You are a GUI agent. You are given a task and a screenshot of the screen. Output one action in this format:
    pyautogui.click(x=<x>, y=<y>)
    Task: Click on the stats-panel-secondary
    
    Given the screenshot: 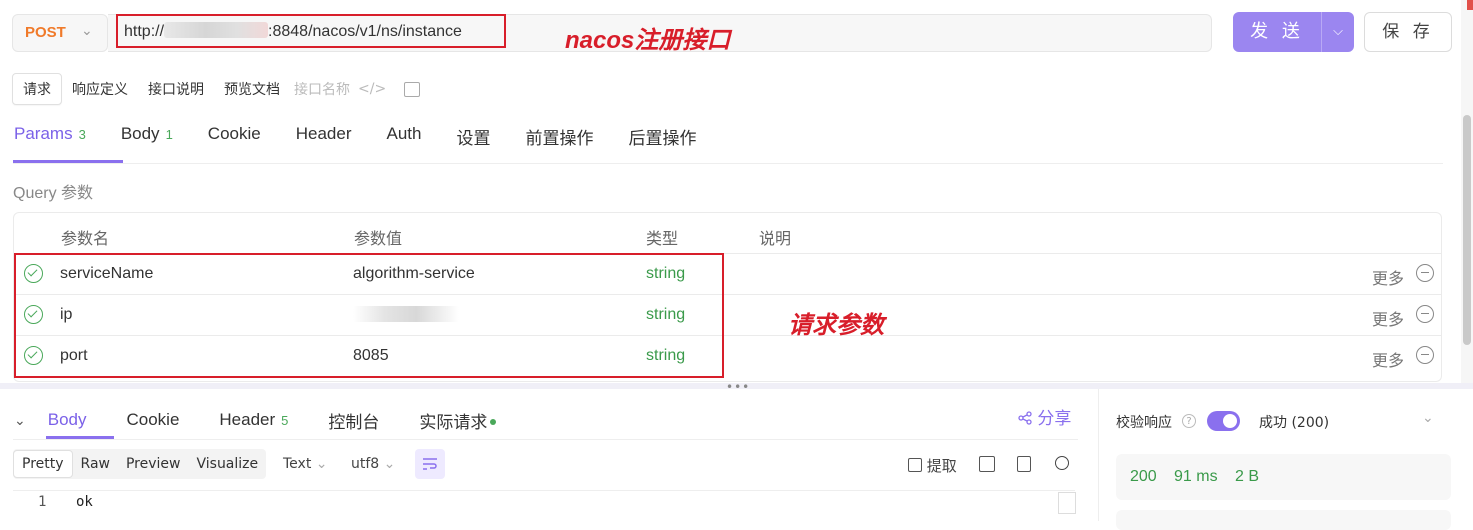 What is the action you would take?
    pyautogui.click(x=1283, y=520)
    